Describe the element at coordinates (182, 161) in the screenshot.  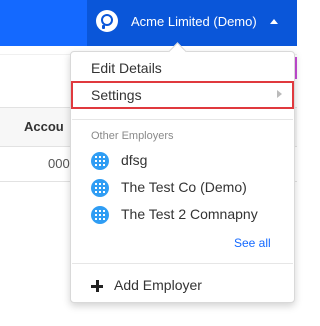
I see `employer-item-dfsg: dfsg` at that location.